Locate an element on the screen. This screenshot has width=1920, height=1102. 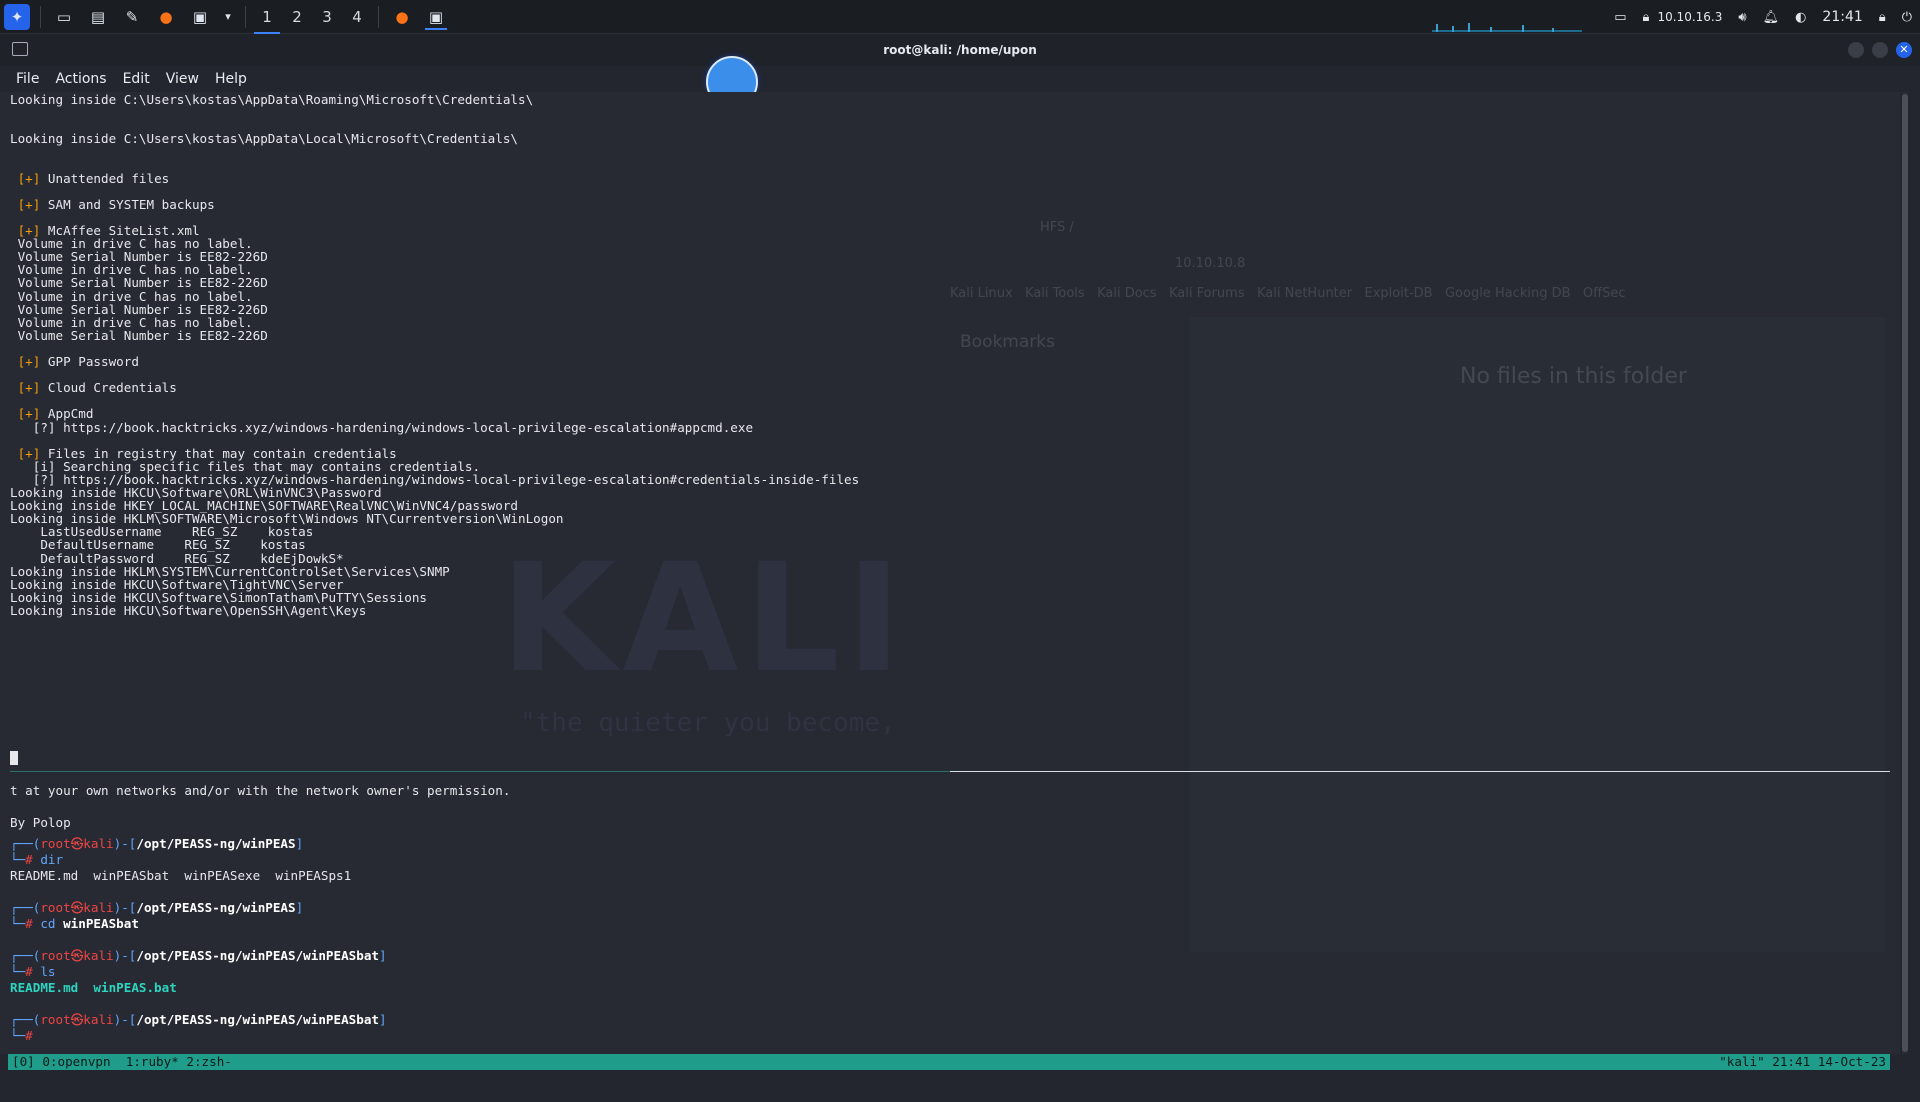
window-app-icon is located at coordinates (20, 49).